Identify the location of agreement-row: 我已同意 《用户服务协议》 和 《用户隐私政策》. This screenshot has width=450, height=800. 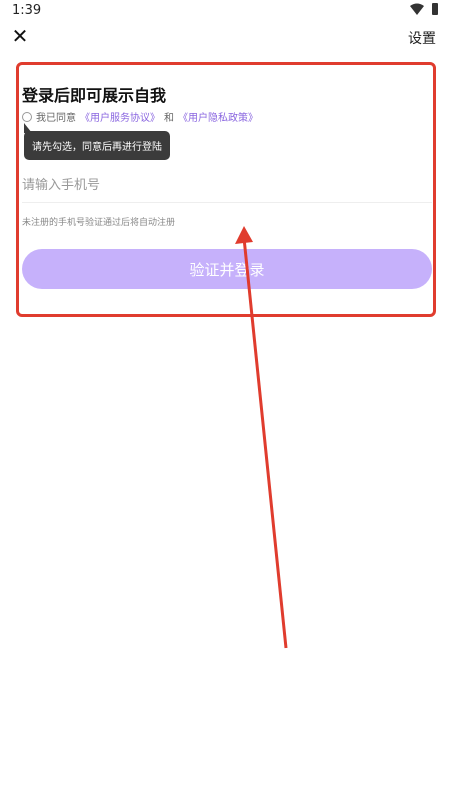
(140, 116).